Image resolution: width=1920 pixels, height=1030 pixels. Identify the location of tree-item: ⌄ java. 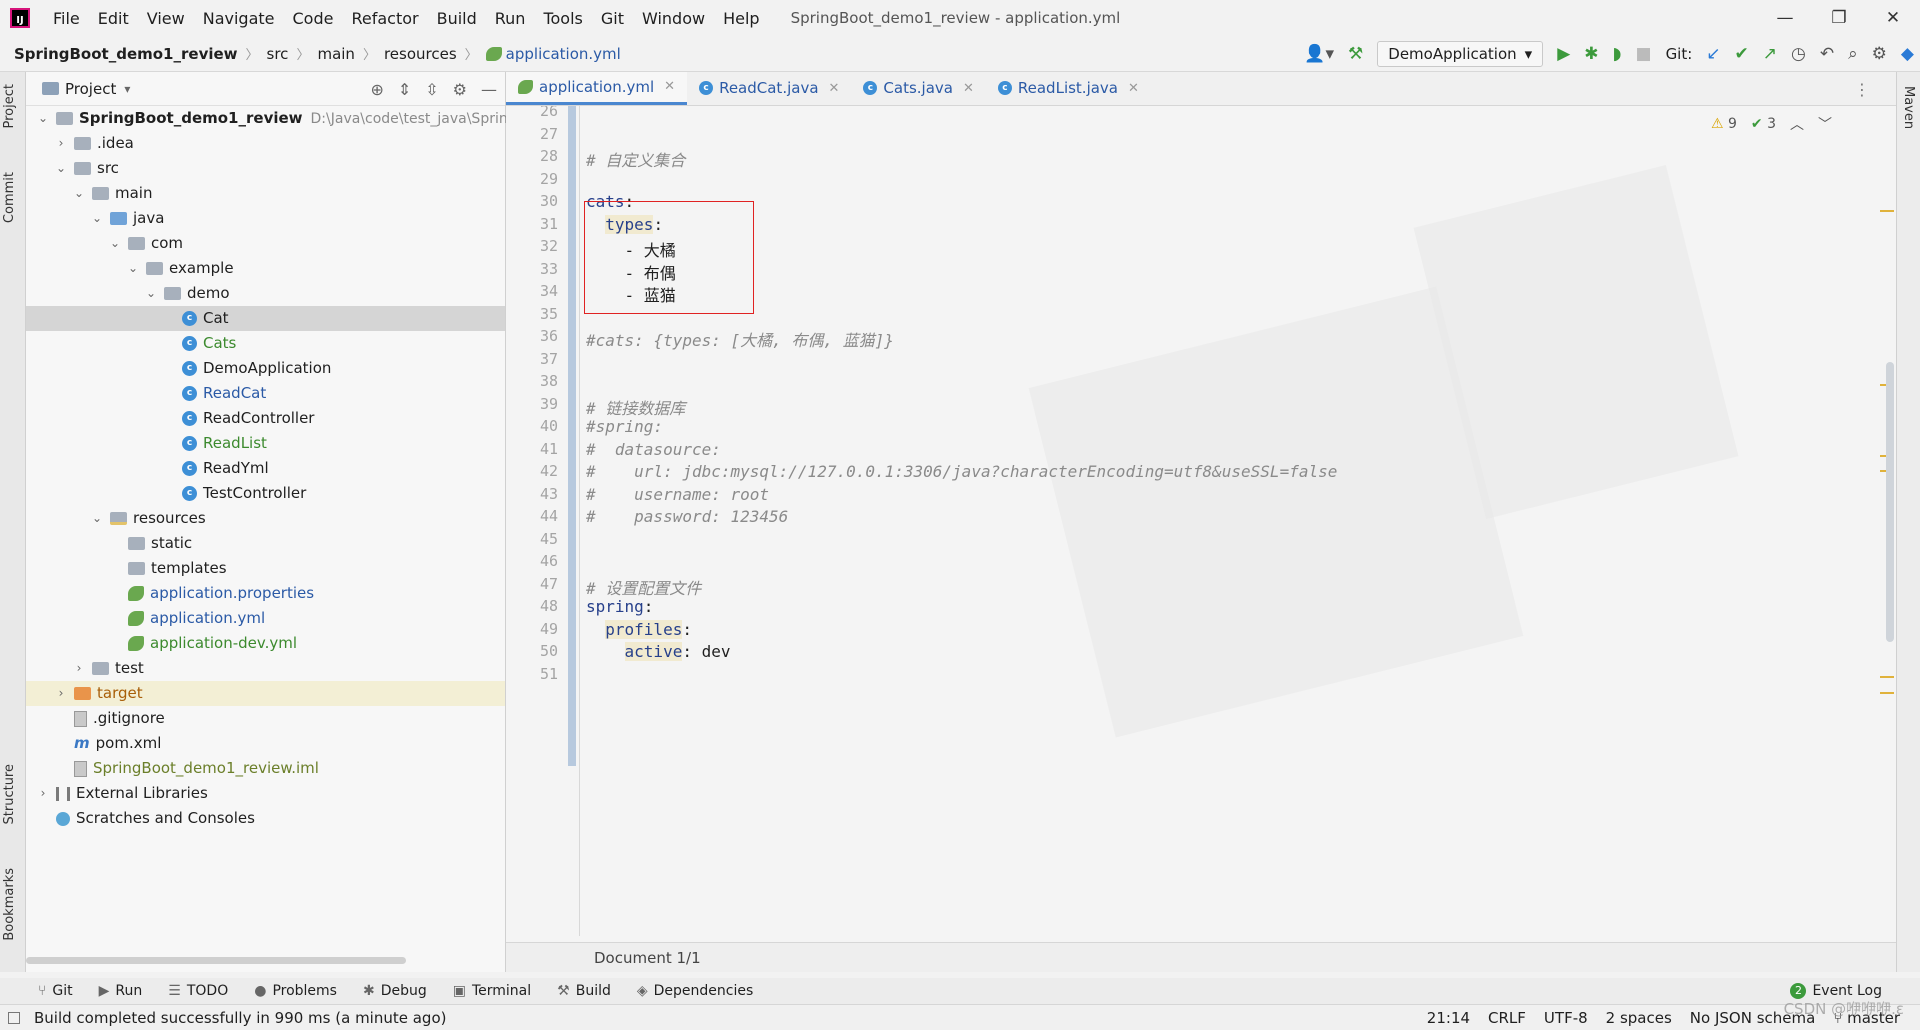
(265, 218).